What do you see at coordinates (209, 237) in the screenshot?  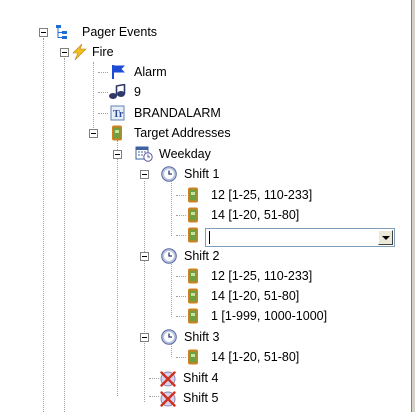 I see `text-caret` at bounding box center [209, 237].